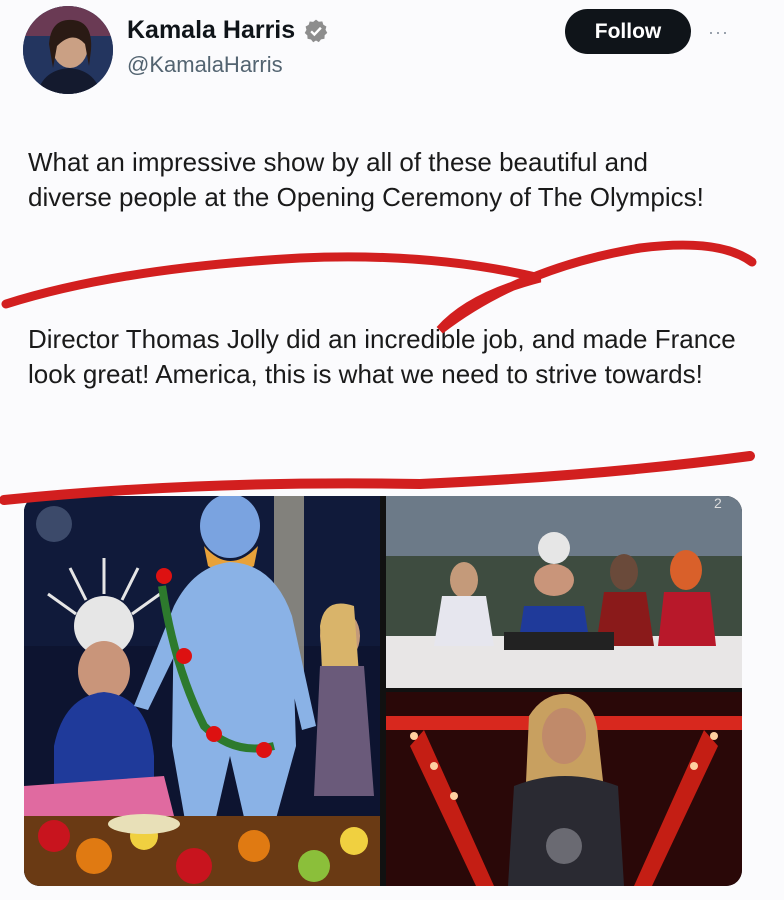 The height and width of the screenshot is (900, 784). What do you see at coordinates (68, 50) in the screenshot?
I see `avatar` at bounding box center [68, 50].